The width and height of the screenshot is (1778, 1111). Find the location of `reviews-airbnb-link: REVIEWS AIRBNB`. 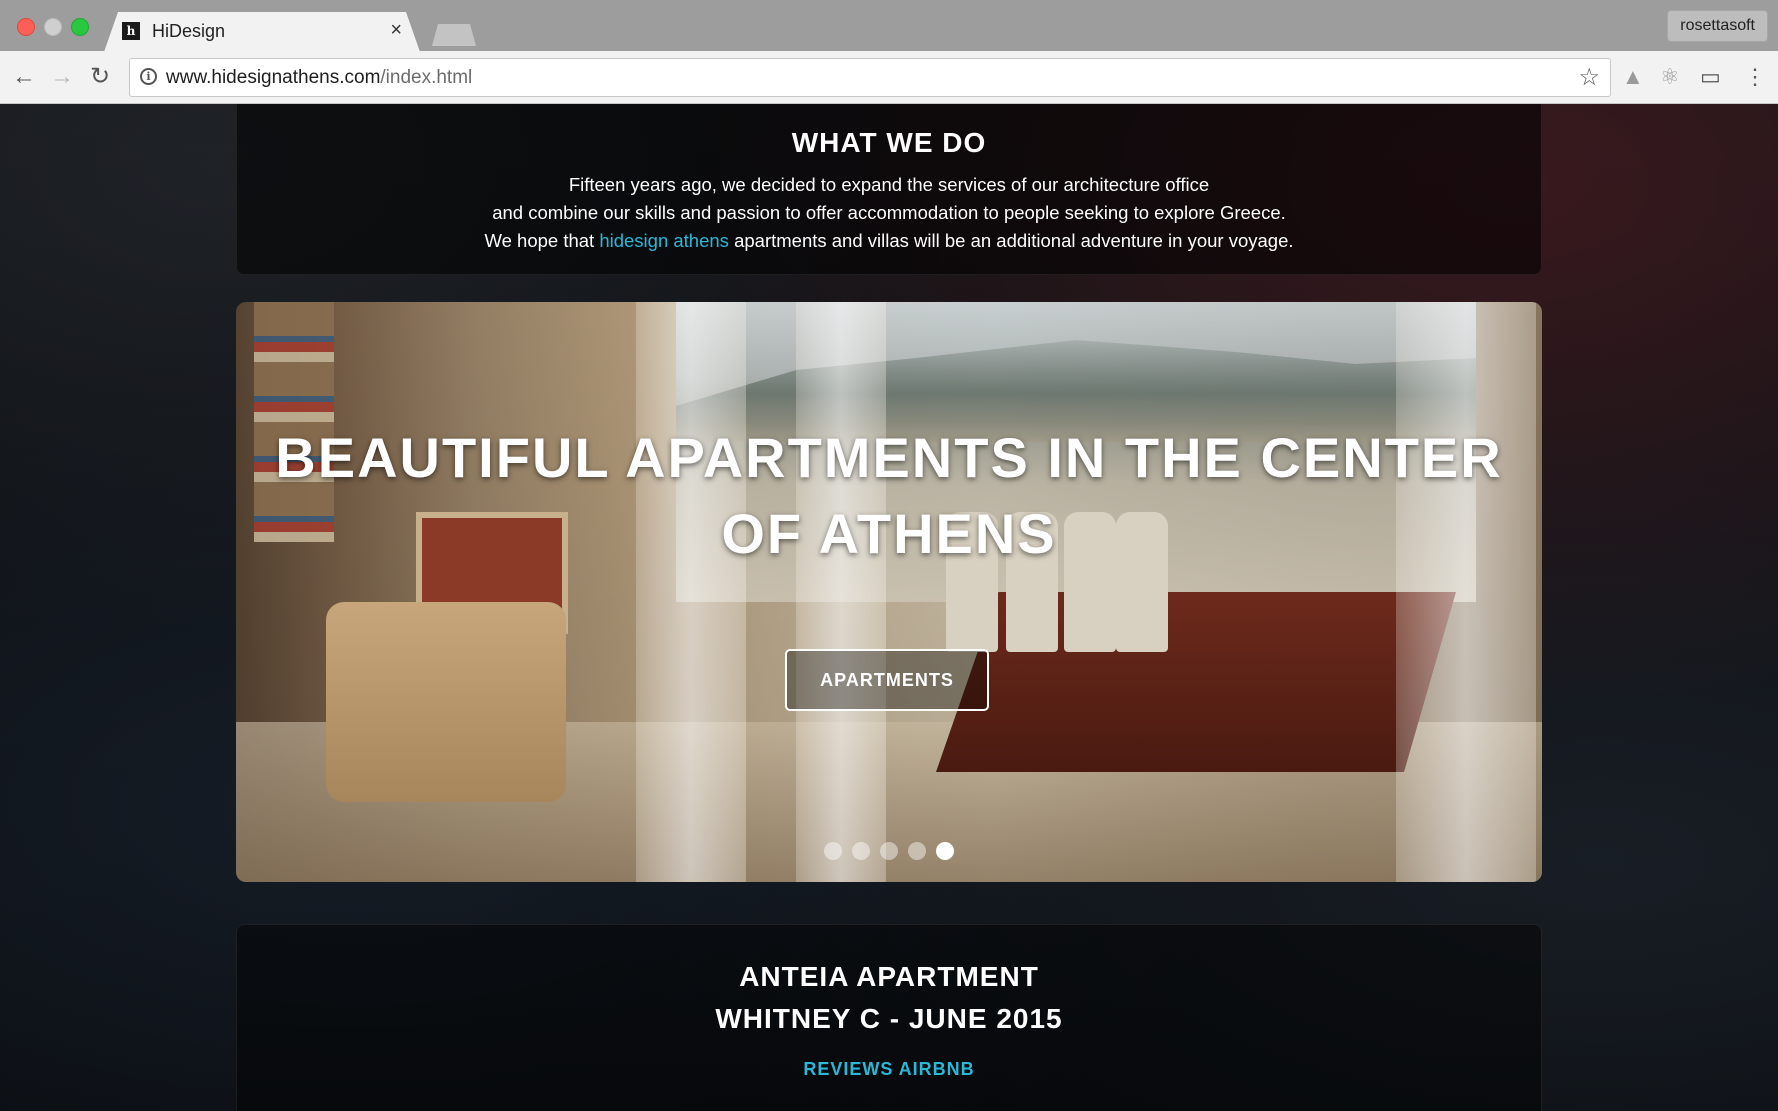

reviews-airbnb-link: REVIEWS AIRBNB is located at coordinates (889, 1069).